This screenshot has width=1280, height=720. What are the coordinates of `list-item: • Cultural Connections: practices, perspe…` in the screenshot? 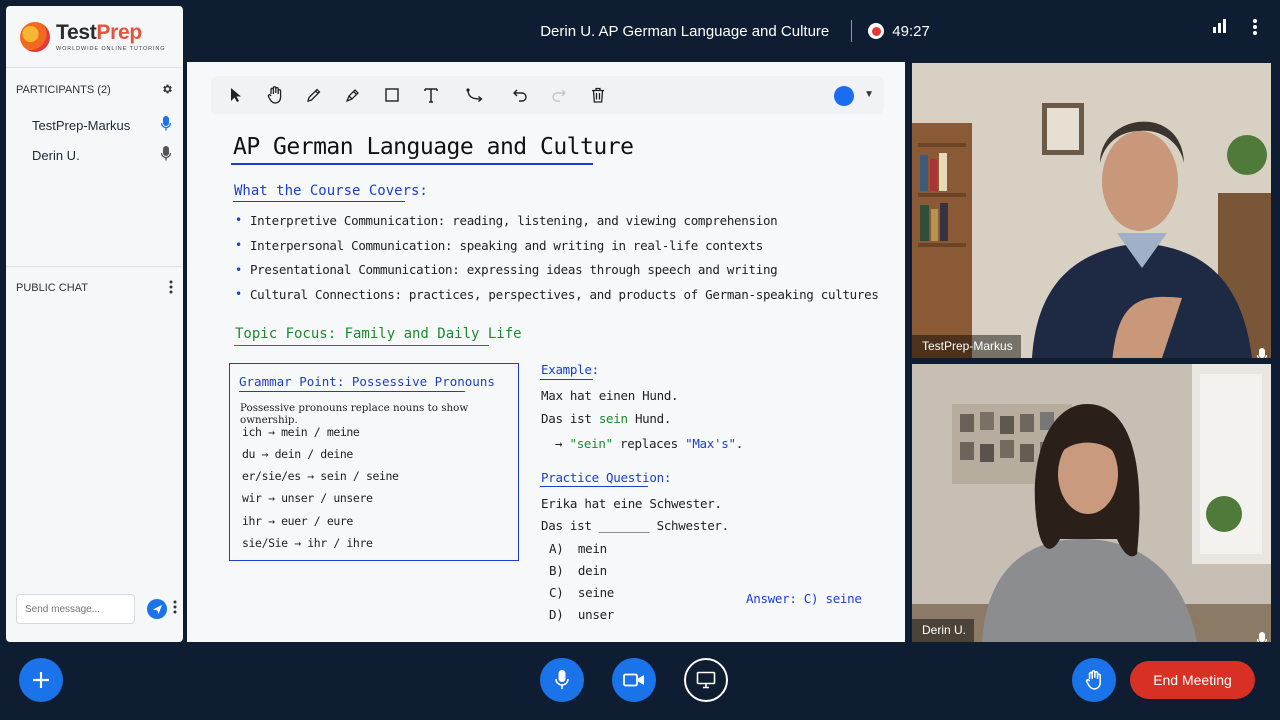 It's located at (557, 294).